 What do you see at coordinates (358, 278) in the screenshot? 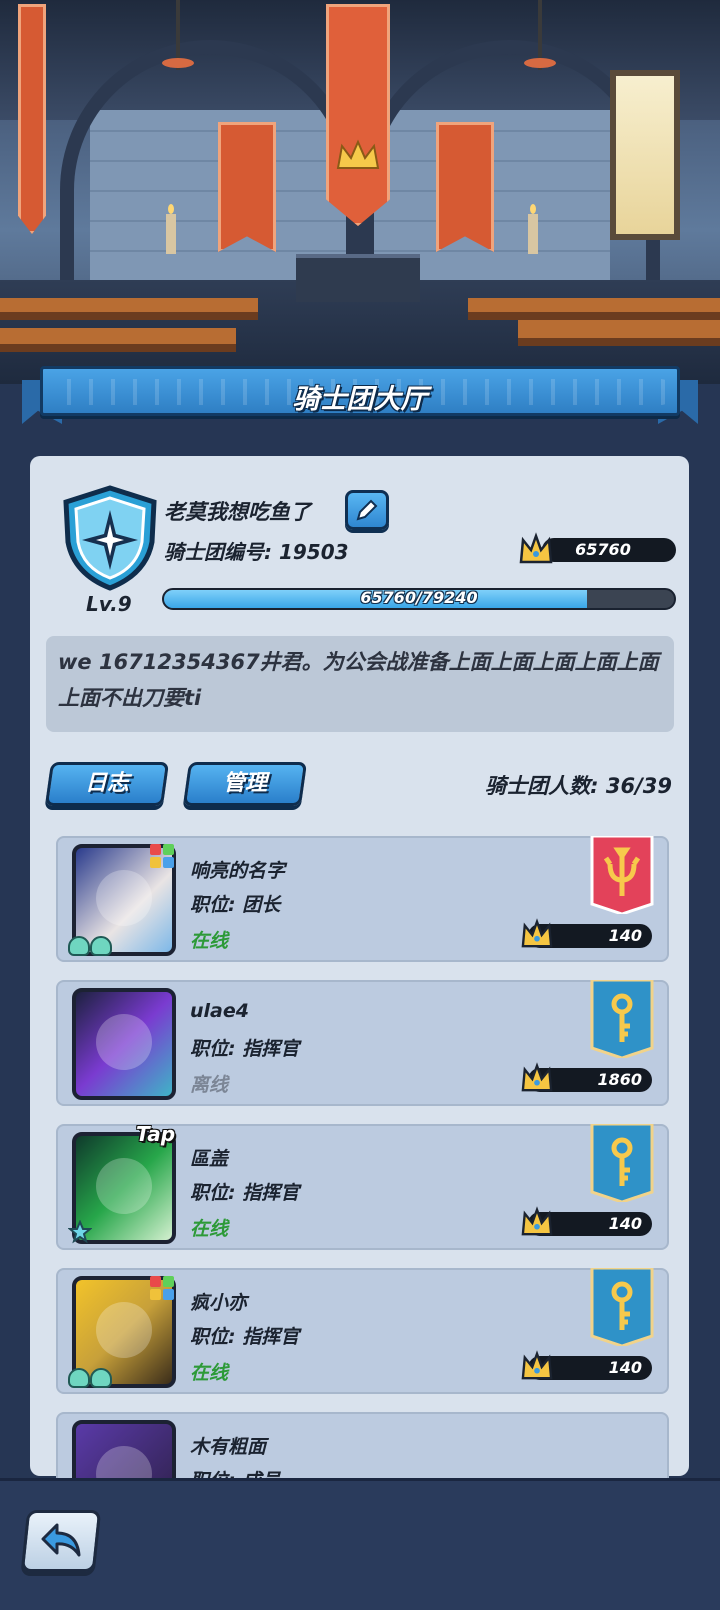
I see `altar` at bounding box center [358, 278].